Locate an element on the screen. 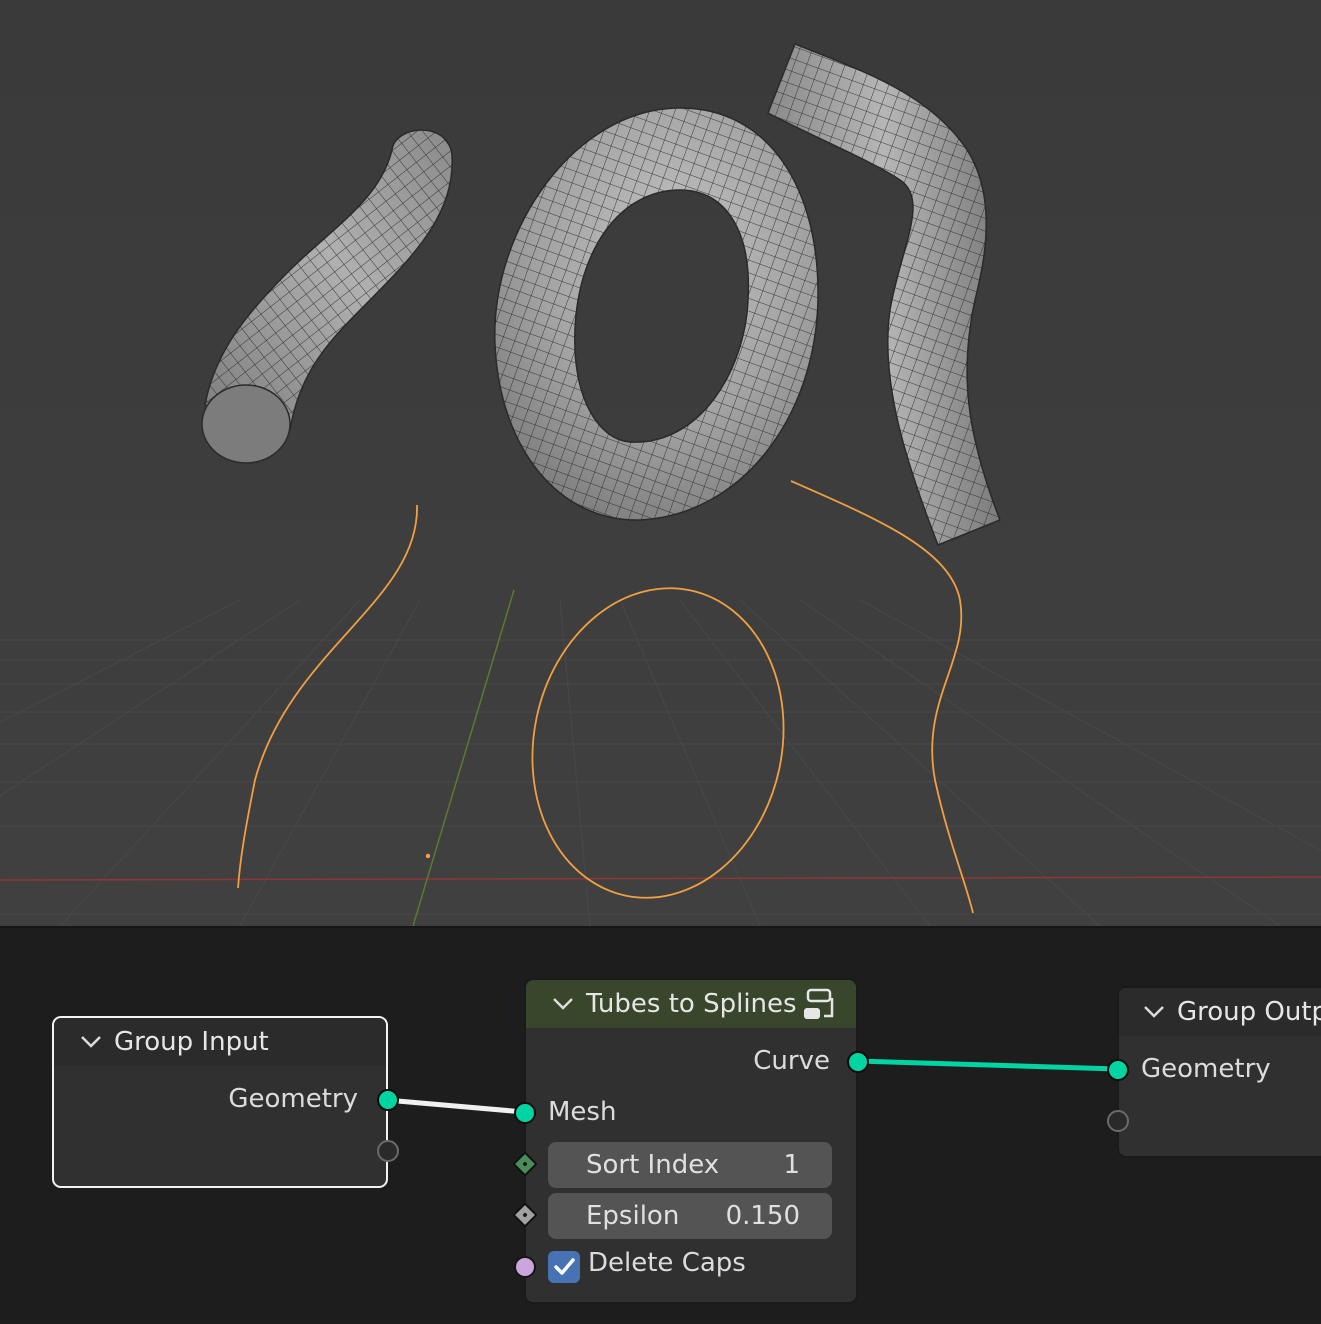  input-label-mesh: Mesh is located at coordinates (582, 1112).